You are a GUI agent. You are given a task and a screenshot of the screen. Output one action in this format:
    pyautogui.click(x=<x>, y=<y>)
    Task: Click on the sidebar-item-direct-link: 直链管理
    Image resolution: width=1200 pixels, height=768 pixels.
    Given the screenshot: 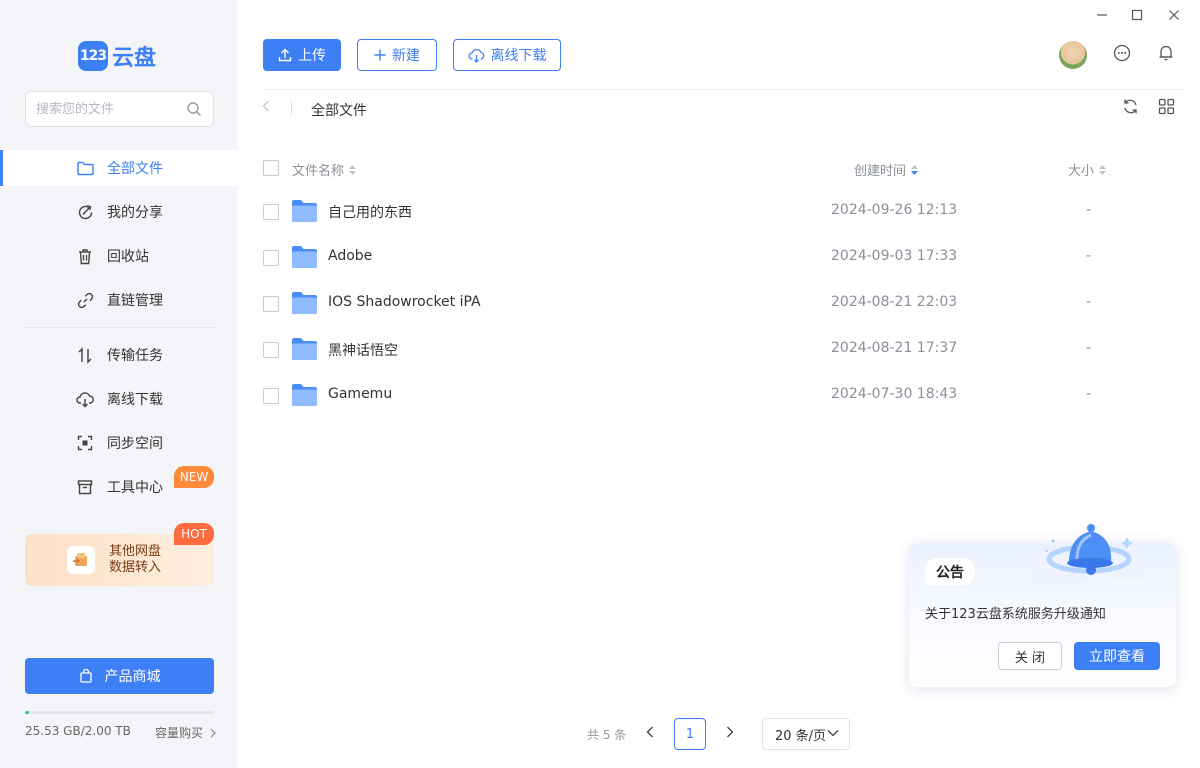 What is the action you would take?
    pyautogui.click(x=119, y=300)
    